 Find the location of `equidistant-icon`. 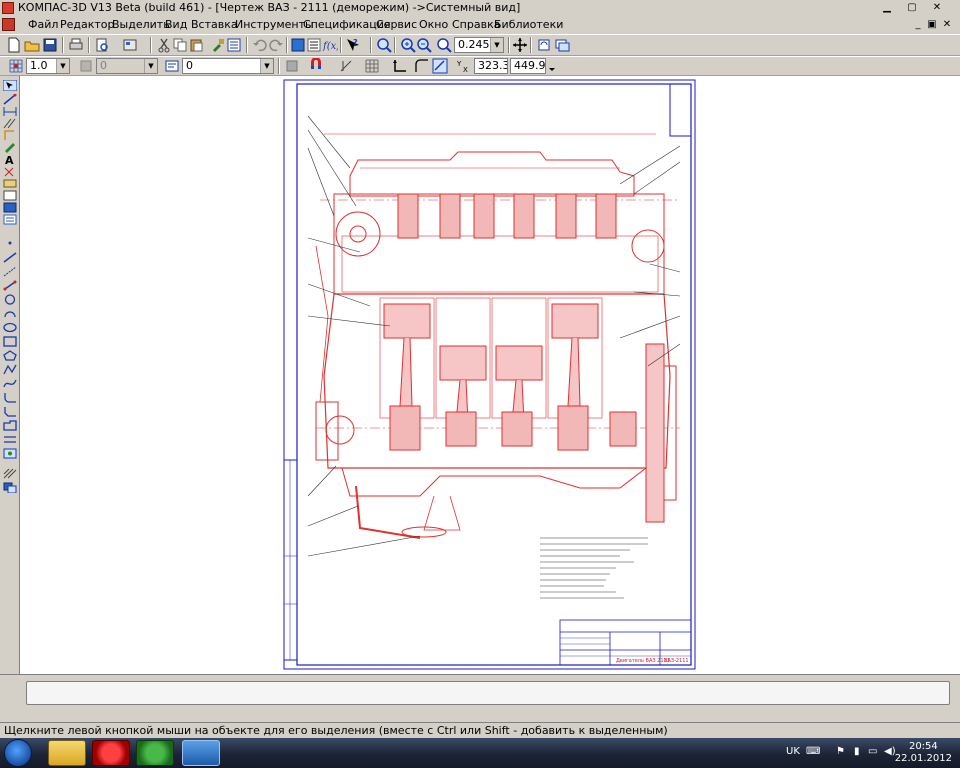

equidistant-icon is located at coordinates (10, 439).